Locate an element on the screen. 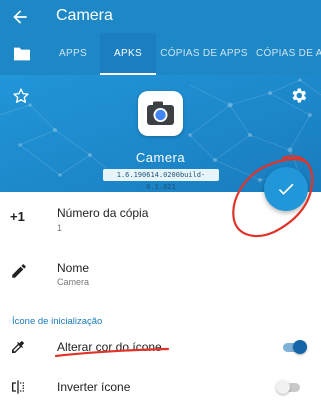 This screenshot has height=408, width=321. launcher-section-header: Ícone de inicialização is located at coordinates (57, 321).